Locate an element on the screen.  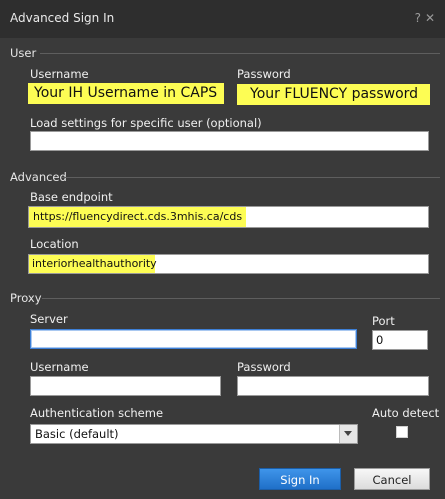
help-icon: ? is located at coordinates (420, 18).